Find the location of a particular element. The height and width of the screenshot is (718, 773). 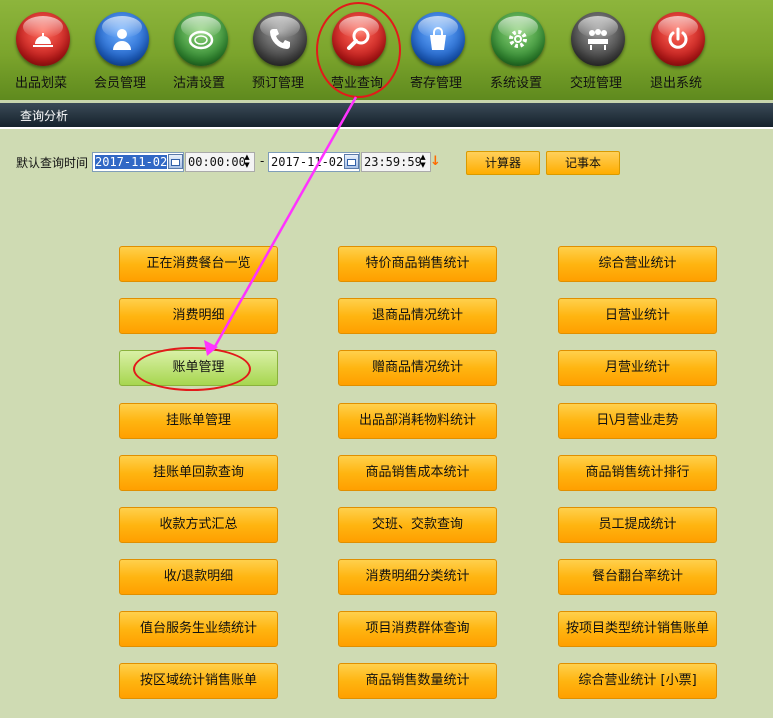

tool-storage: 寄存管理 is located at coordinates (436, 49).